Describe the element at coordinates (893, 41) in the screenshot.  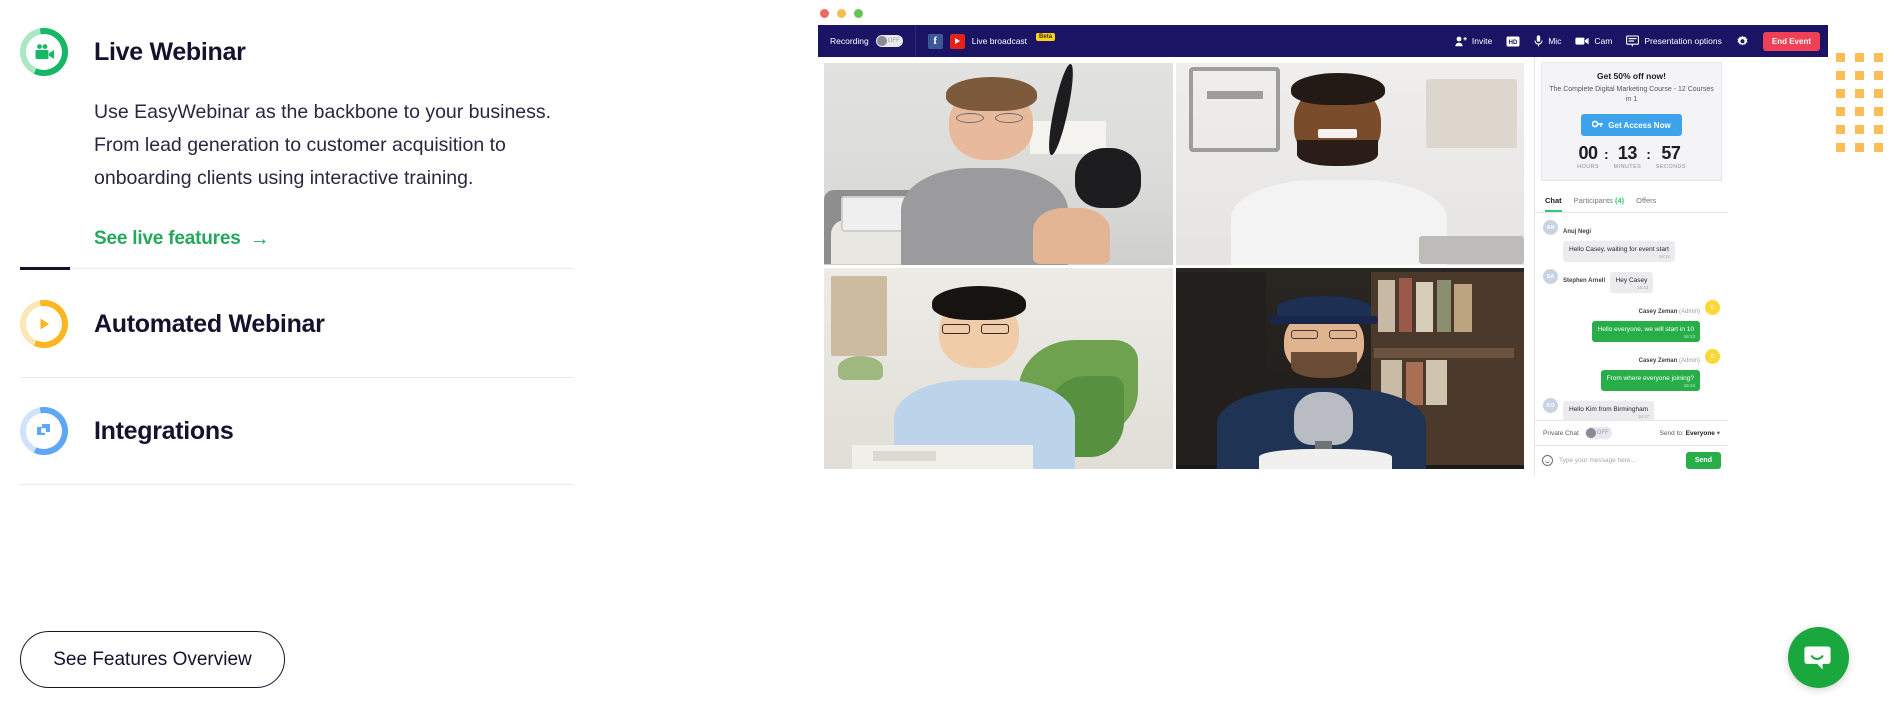
I see `recording-toggle-state: OFF` at that location.